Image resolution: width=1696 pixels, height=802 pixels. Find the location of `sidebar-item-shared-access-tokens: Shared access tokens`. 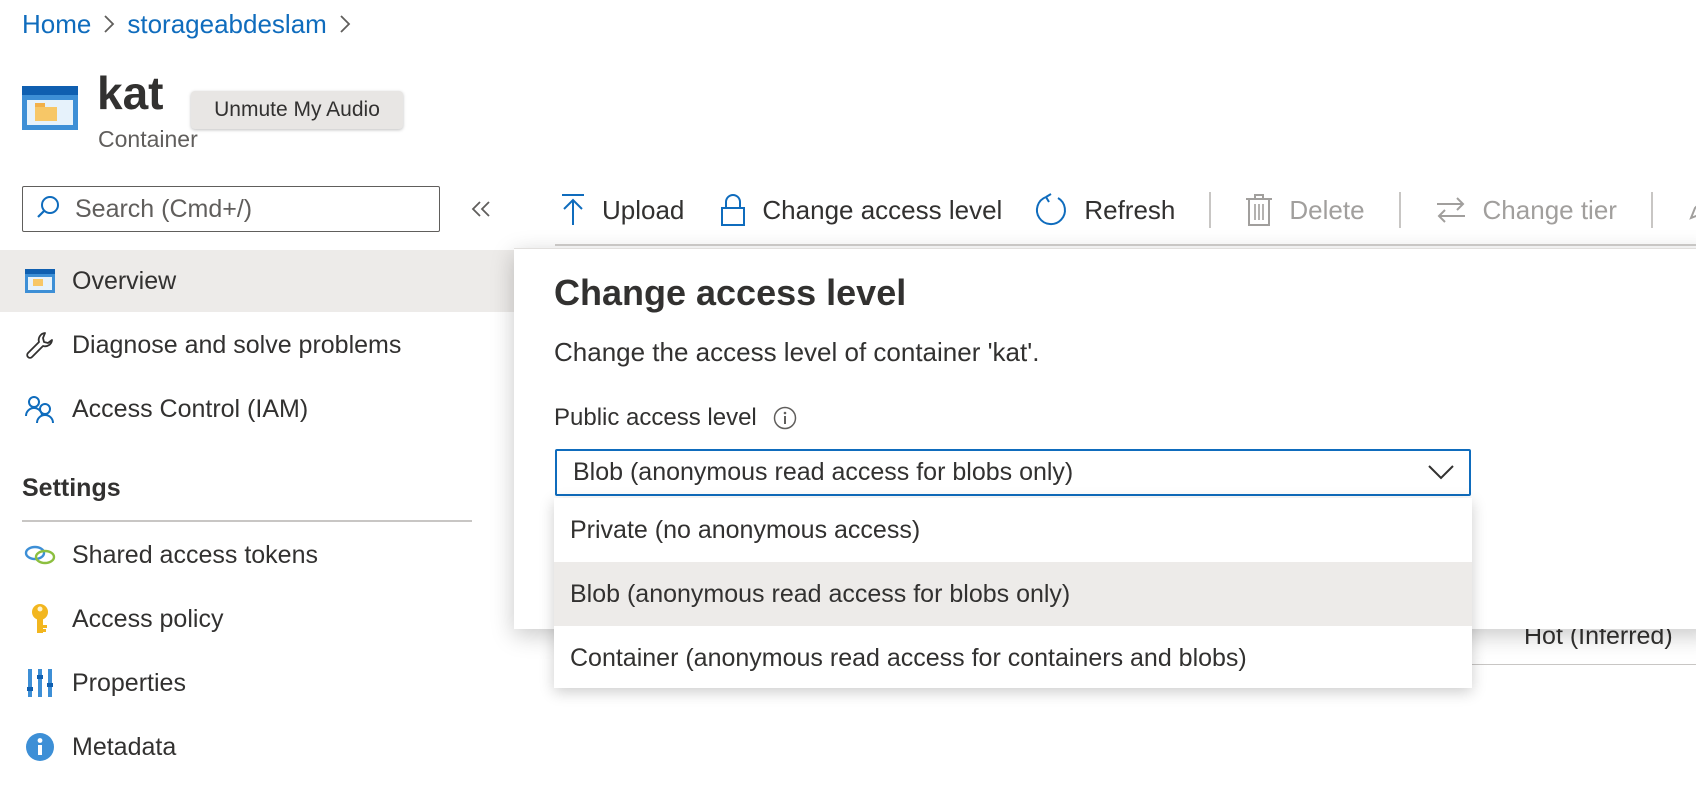

sidebar-item-shared-access-tokens: Shared access tokens is located at coordinates (257, 555).